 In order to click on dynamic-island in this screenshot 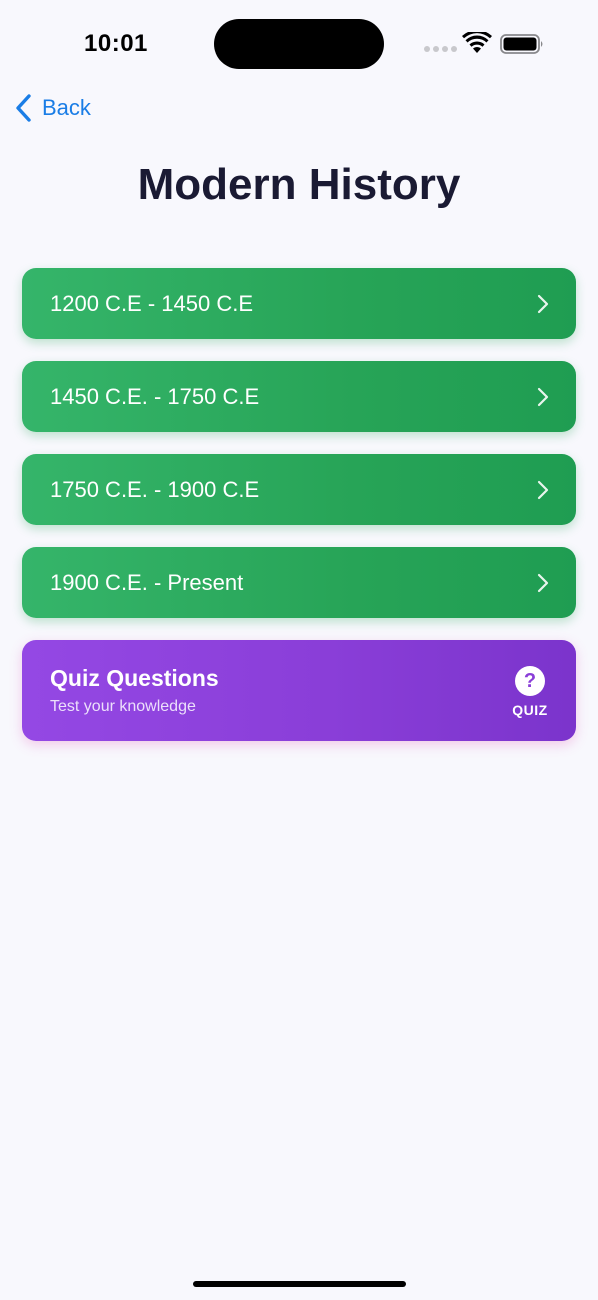, I will do `click(299, 44)`.